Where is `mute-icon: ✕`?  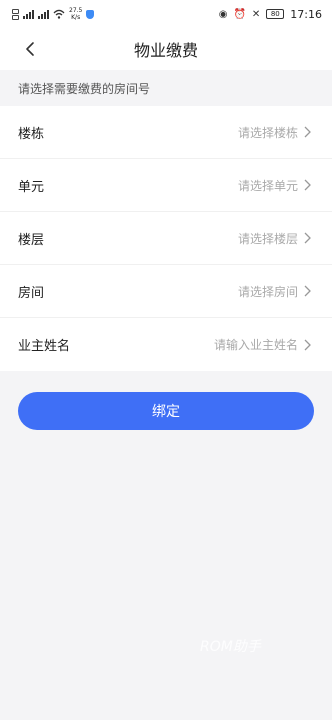 mute-icon: ✕ is located at coordinates (256, 14).